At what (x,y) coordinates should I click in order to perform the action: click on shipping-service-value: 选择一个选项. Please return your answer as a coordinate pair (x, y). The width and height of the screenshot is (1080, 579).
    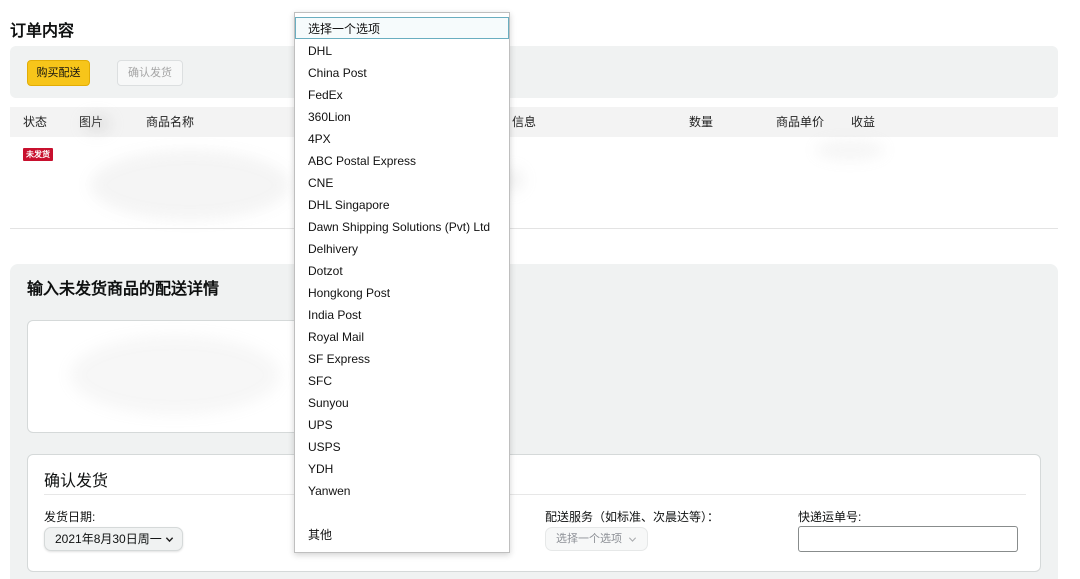
    Looking at the image, I should click on (589, 539).